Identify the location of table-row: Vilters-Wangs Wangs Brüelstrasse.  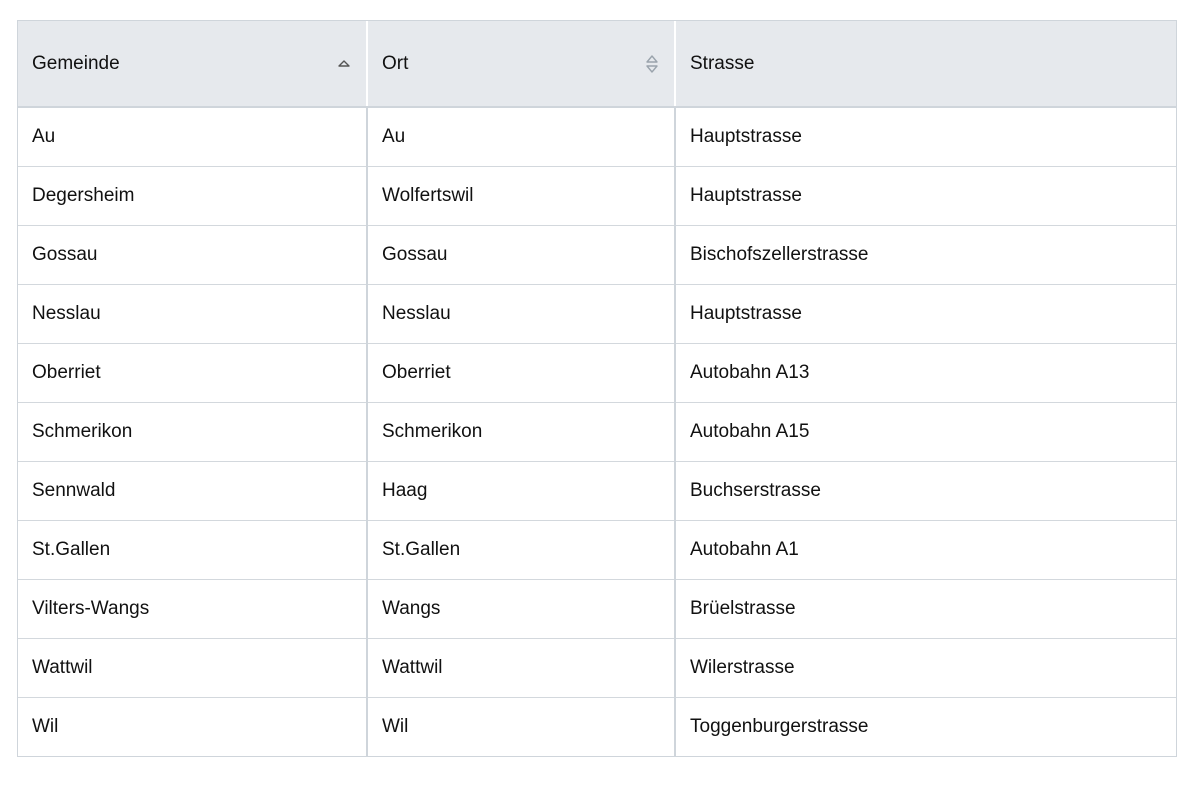
(597, 609).